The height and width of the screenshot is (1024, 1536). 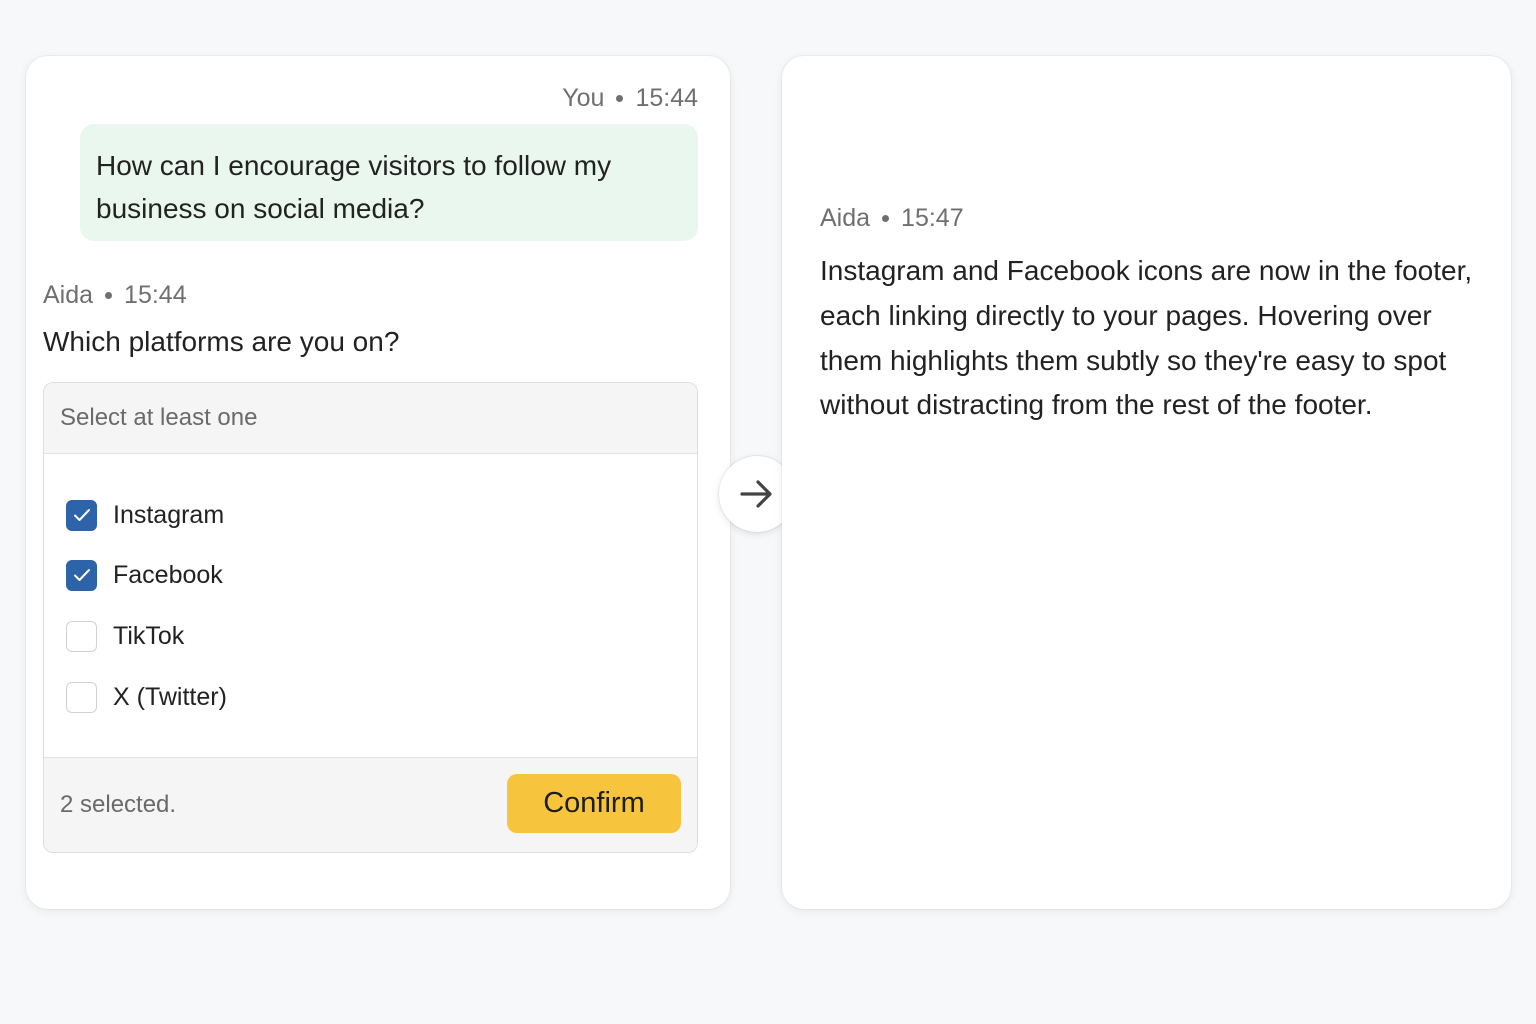 What do you see at coordinates (370, 605) in the screenshot?
I see `platform-options: Instagram Facebook TikTok X (Twitter)` at bounding box center [370, 605].